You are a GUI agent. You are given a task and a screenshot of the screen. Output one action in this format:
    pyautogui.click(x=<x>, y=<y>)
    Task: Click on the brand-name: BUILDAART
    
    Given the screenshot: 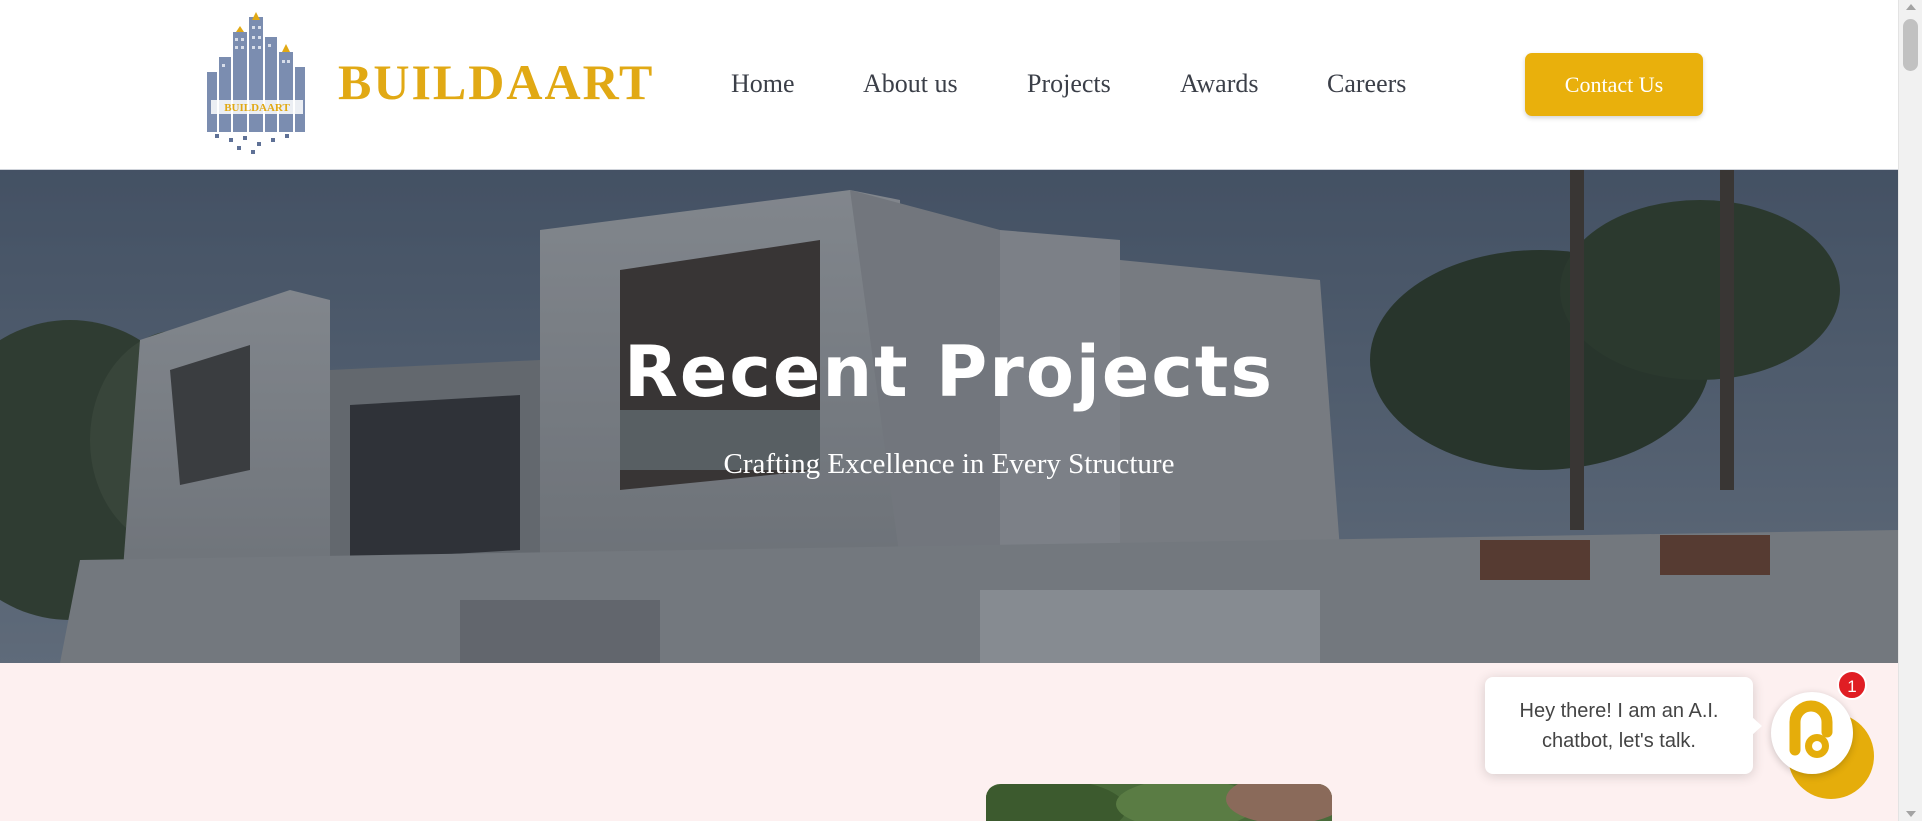 What is the action you would take?
    pyautogui.click(x=496, y=82)
    